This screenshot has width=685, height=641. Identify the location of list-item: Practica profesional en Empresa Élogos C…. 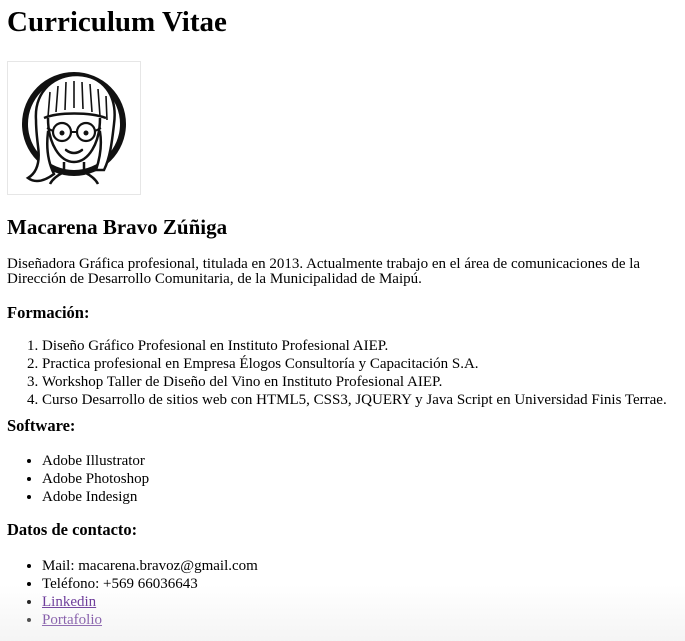
(354, 364).